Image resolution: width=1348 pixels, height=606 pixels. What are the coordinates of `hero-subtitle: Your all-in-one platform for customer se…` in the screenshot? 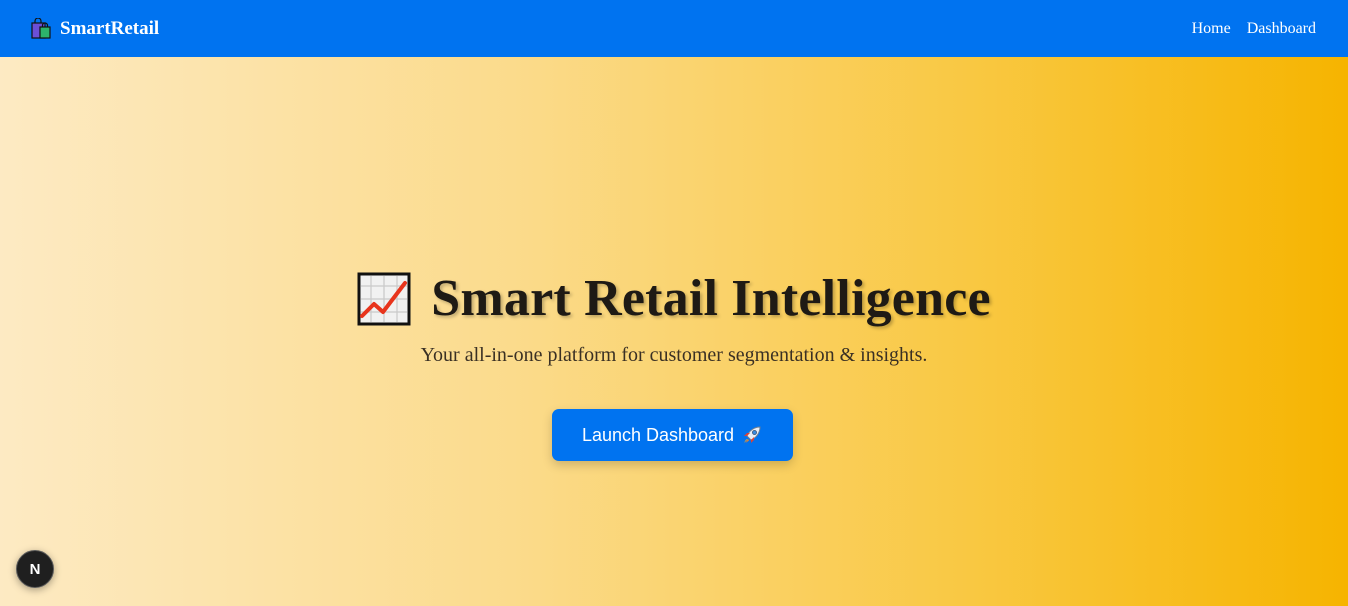 It's located at (674, 355).